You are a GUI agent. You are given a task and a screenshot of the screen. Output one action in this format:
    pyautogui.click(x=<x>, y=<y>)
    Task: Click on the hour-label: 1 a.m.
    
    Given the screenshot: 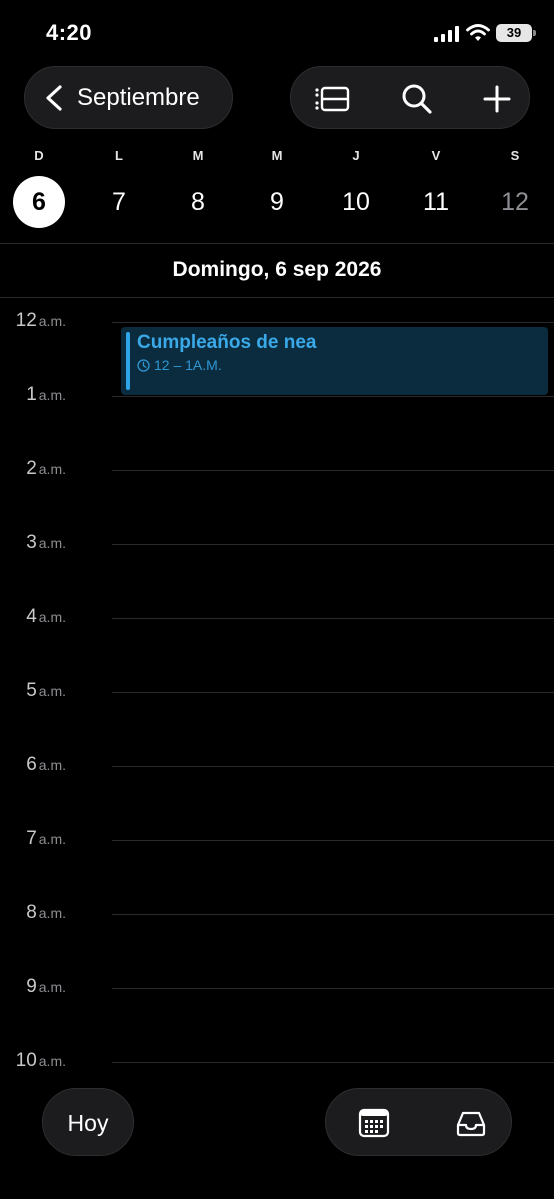 What is the action you would take?
    pyautogui.click(x=46, y=395)
    